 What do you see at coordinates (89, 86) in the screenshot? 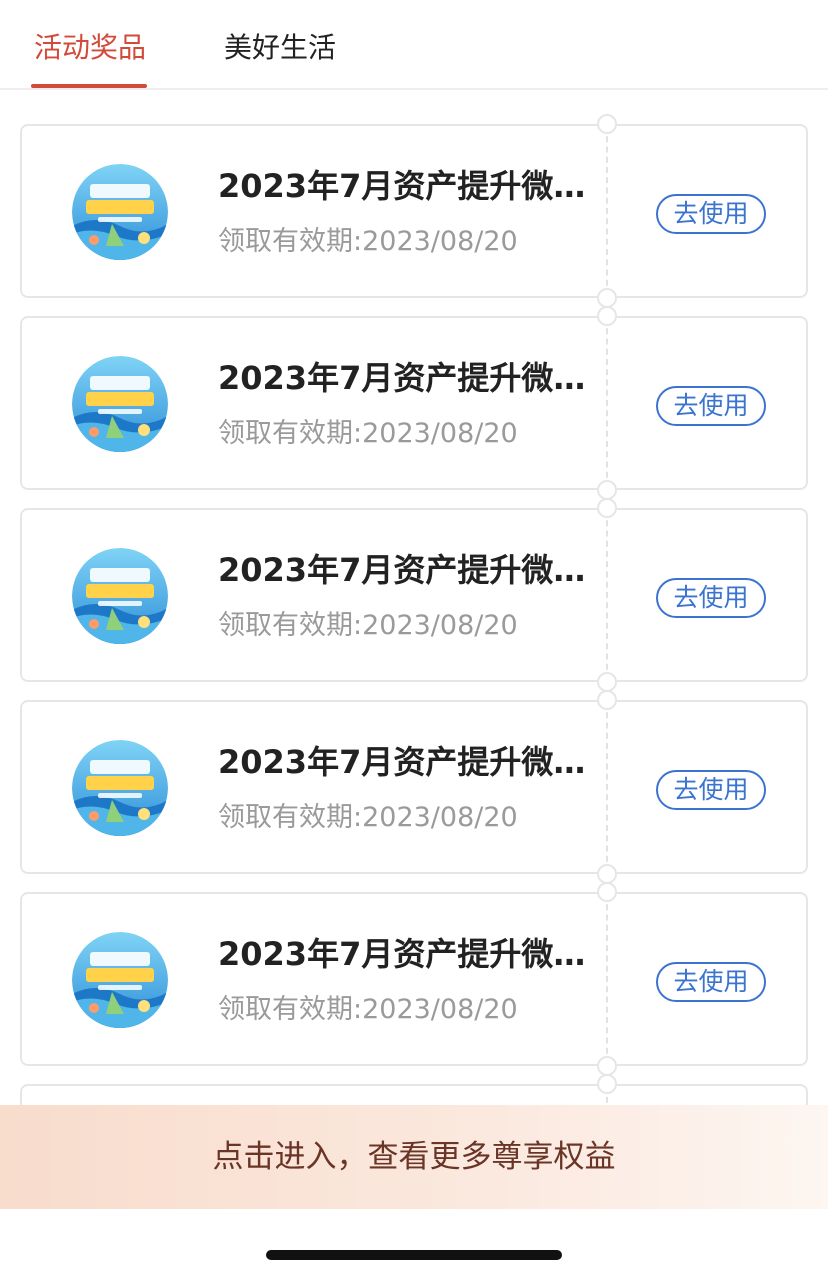
I see `active-tab-indicator` at bounding box center [89, 86].